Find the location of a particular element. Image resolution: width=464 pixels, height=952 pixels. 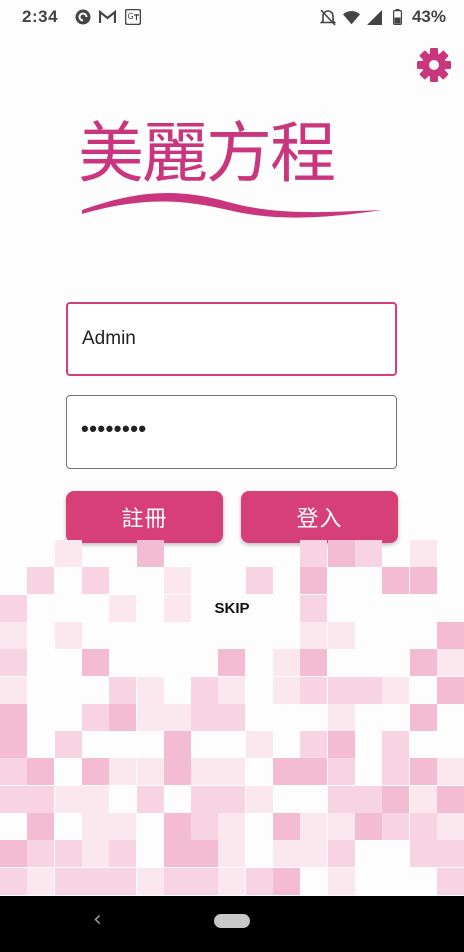

gmail-icon is located at coordinates (107, 16).